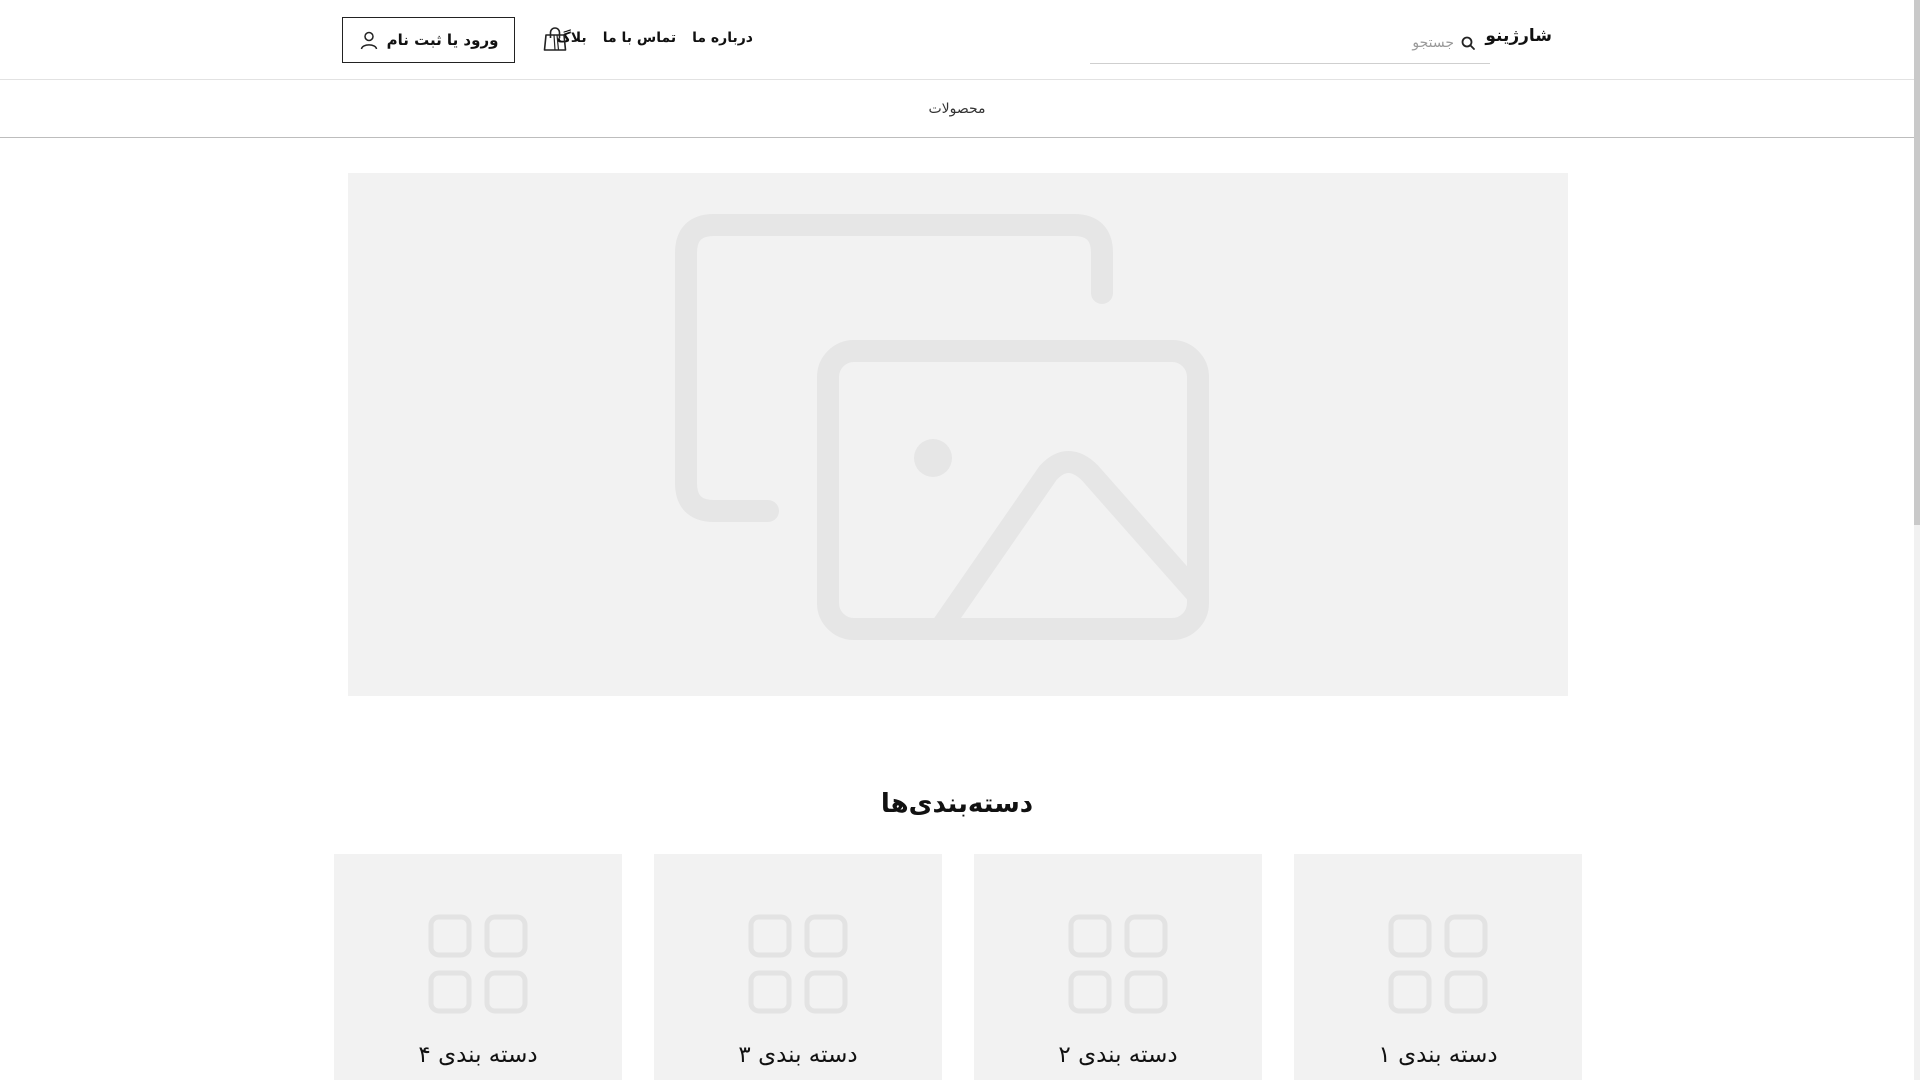  Describe the element at coordinates (1917, 540) in the screenshot. I see `page-scrollbar` at that location.